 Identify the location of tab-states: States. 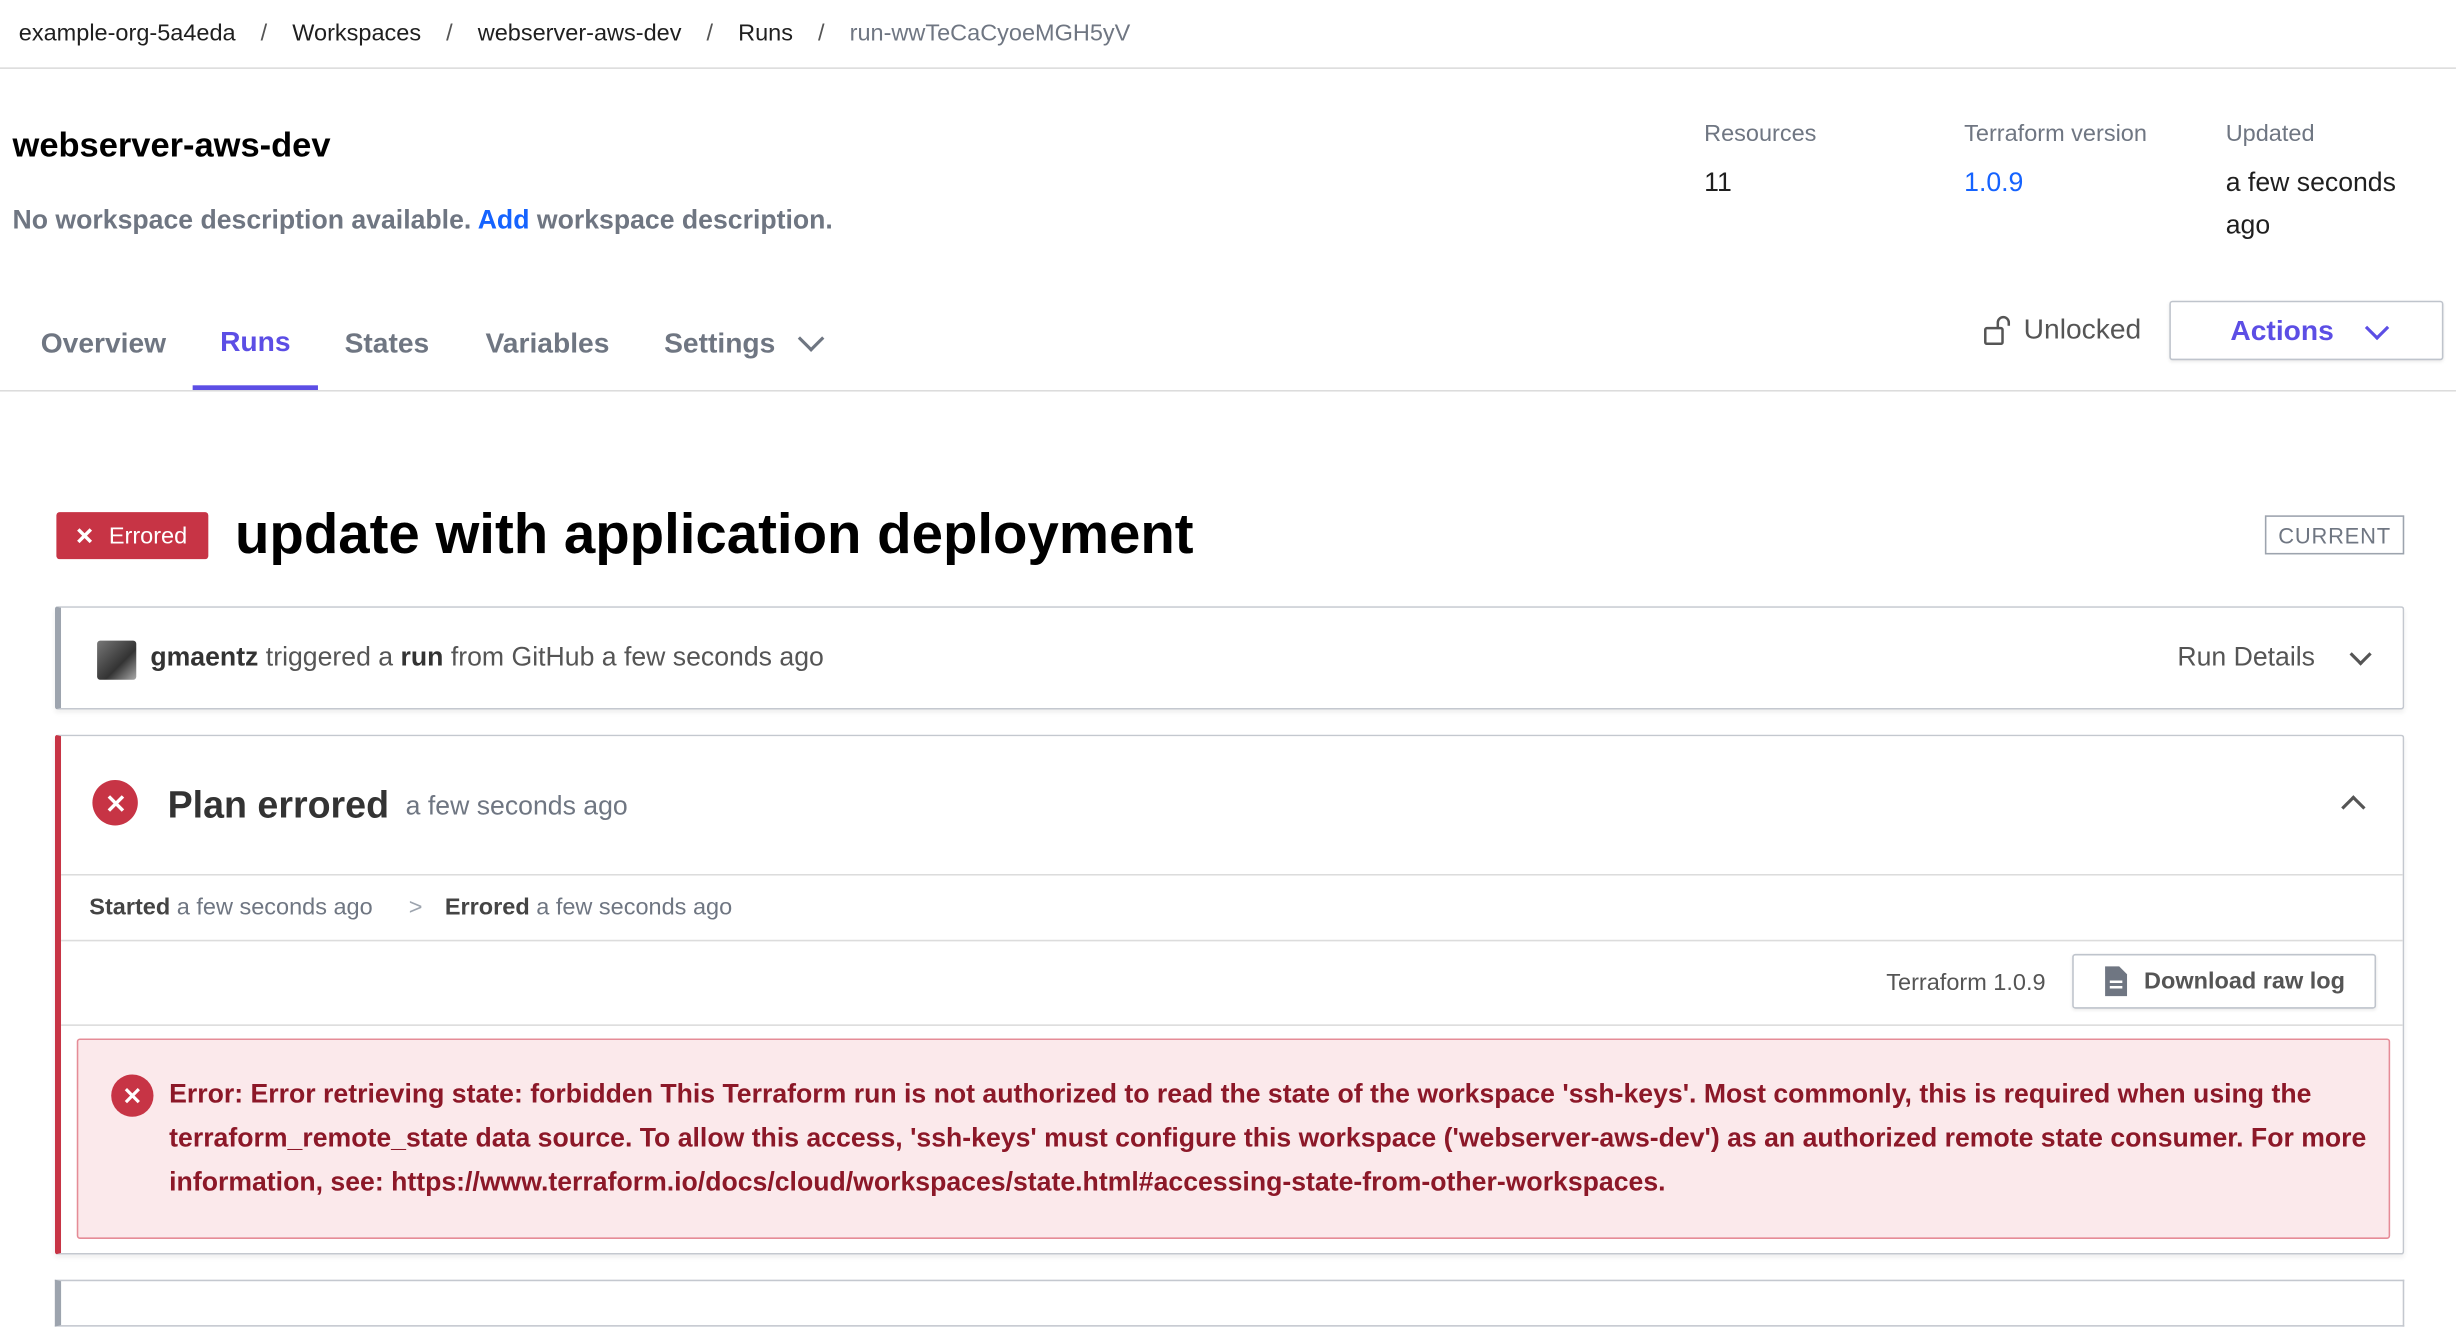
(387, 343).